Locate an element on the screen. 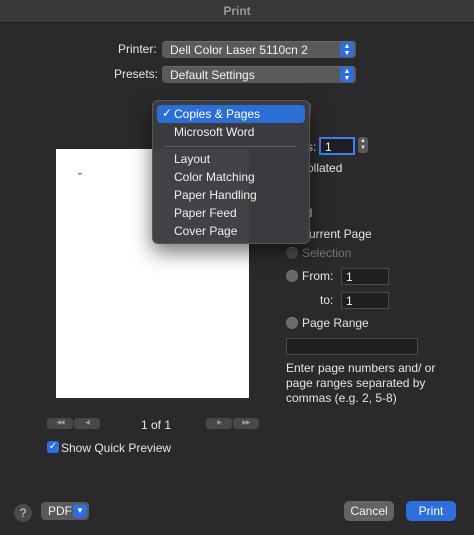 The width and height of the screenshot is (474, 535). preview-page-text: Itti is located at coordinates (80, 173).